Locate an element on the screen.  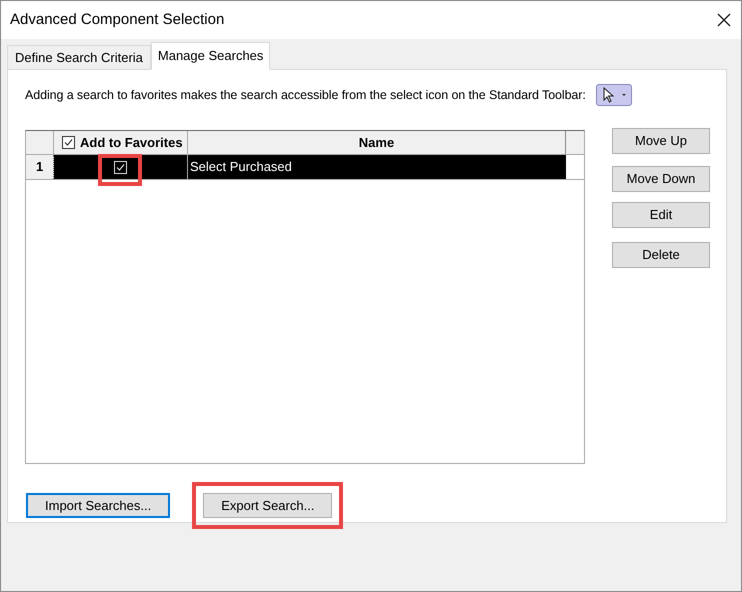
column-header: Add to Favorites is located at coordinates (121, 142).